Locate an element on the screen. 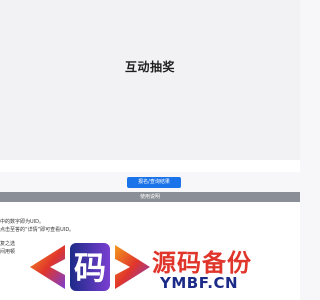  guide-line: 中的数字即为UID。 is located at coordinates (22, 222).